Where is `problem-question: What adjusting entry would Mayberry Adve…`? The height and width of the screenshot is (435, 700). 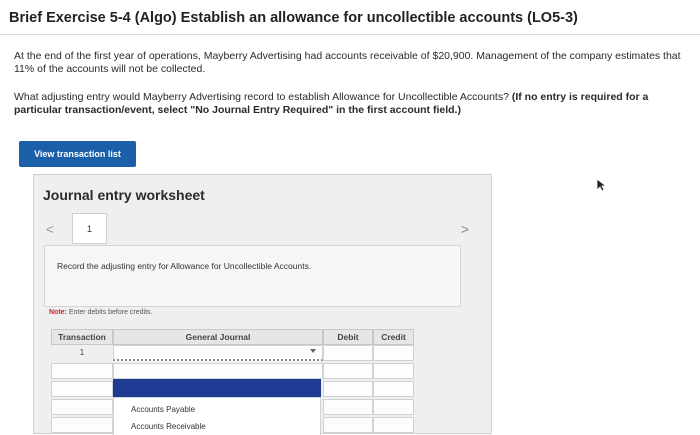 problem-question: What adjusting entry would Mayberry Adve… is located at coordinates (355, 104).